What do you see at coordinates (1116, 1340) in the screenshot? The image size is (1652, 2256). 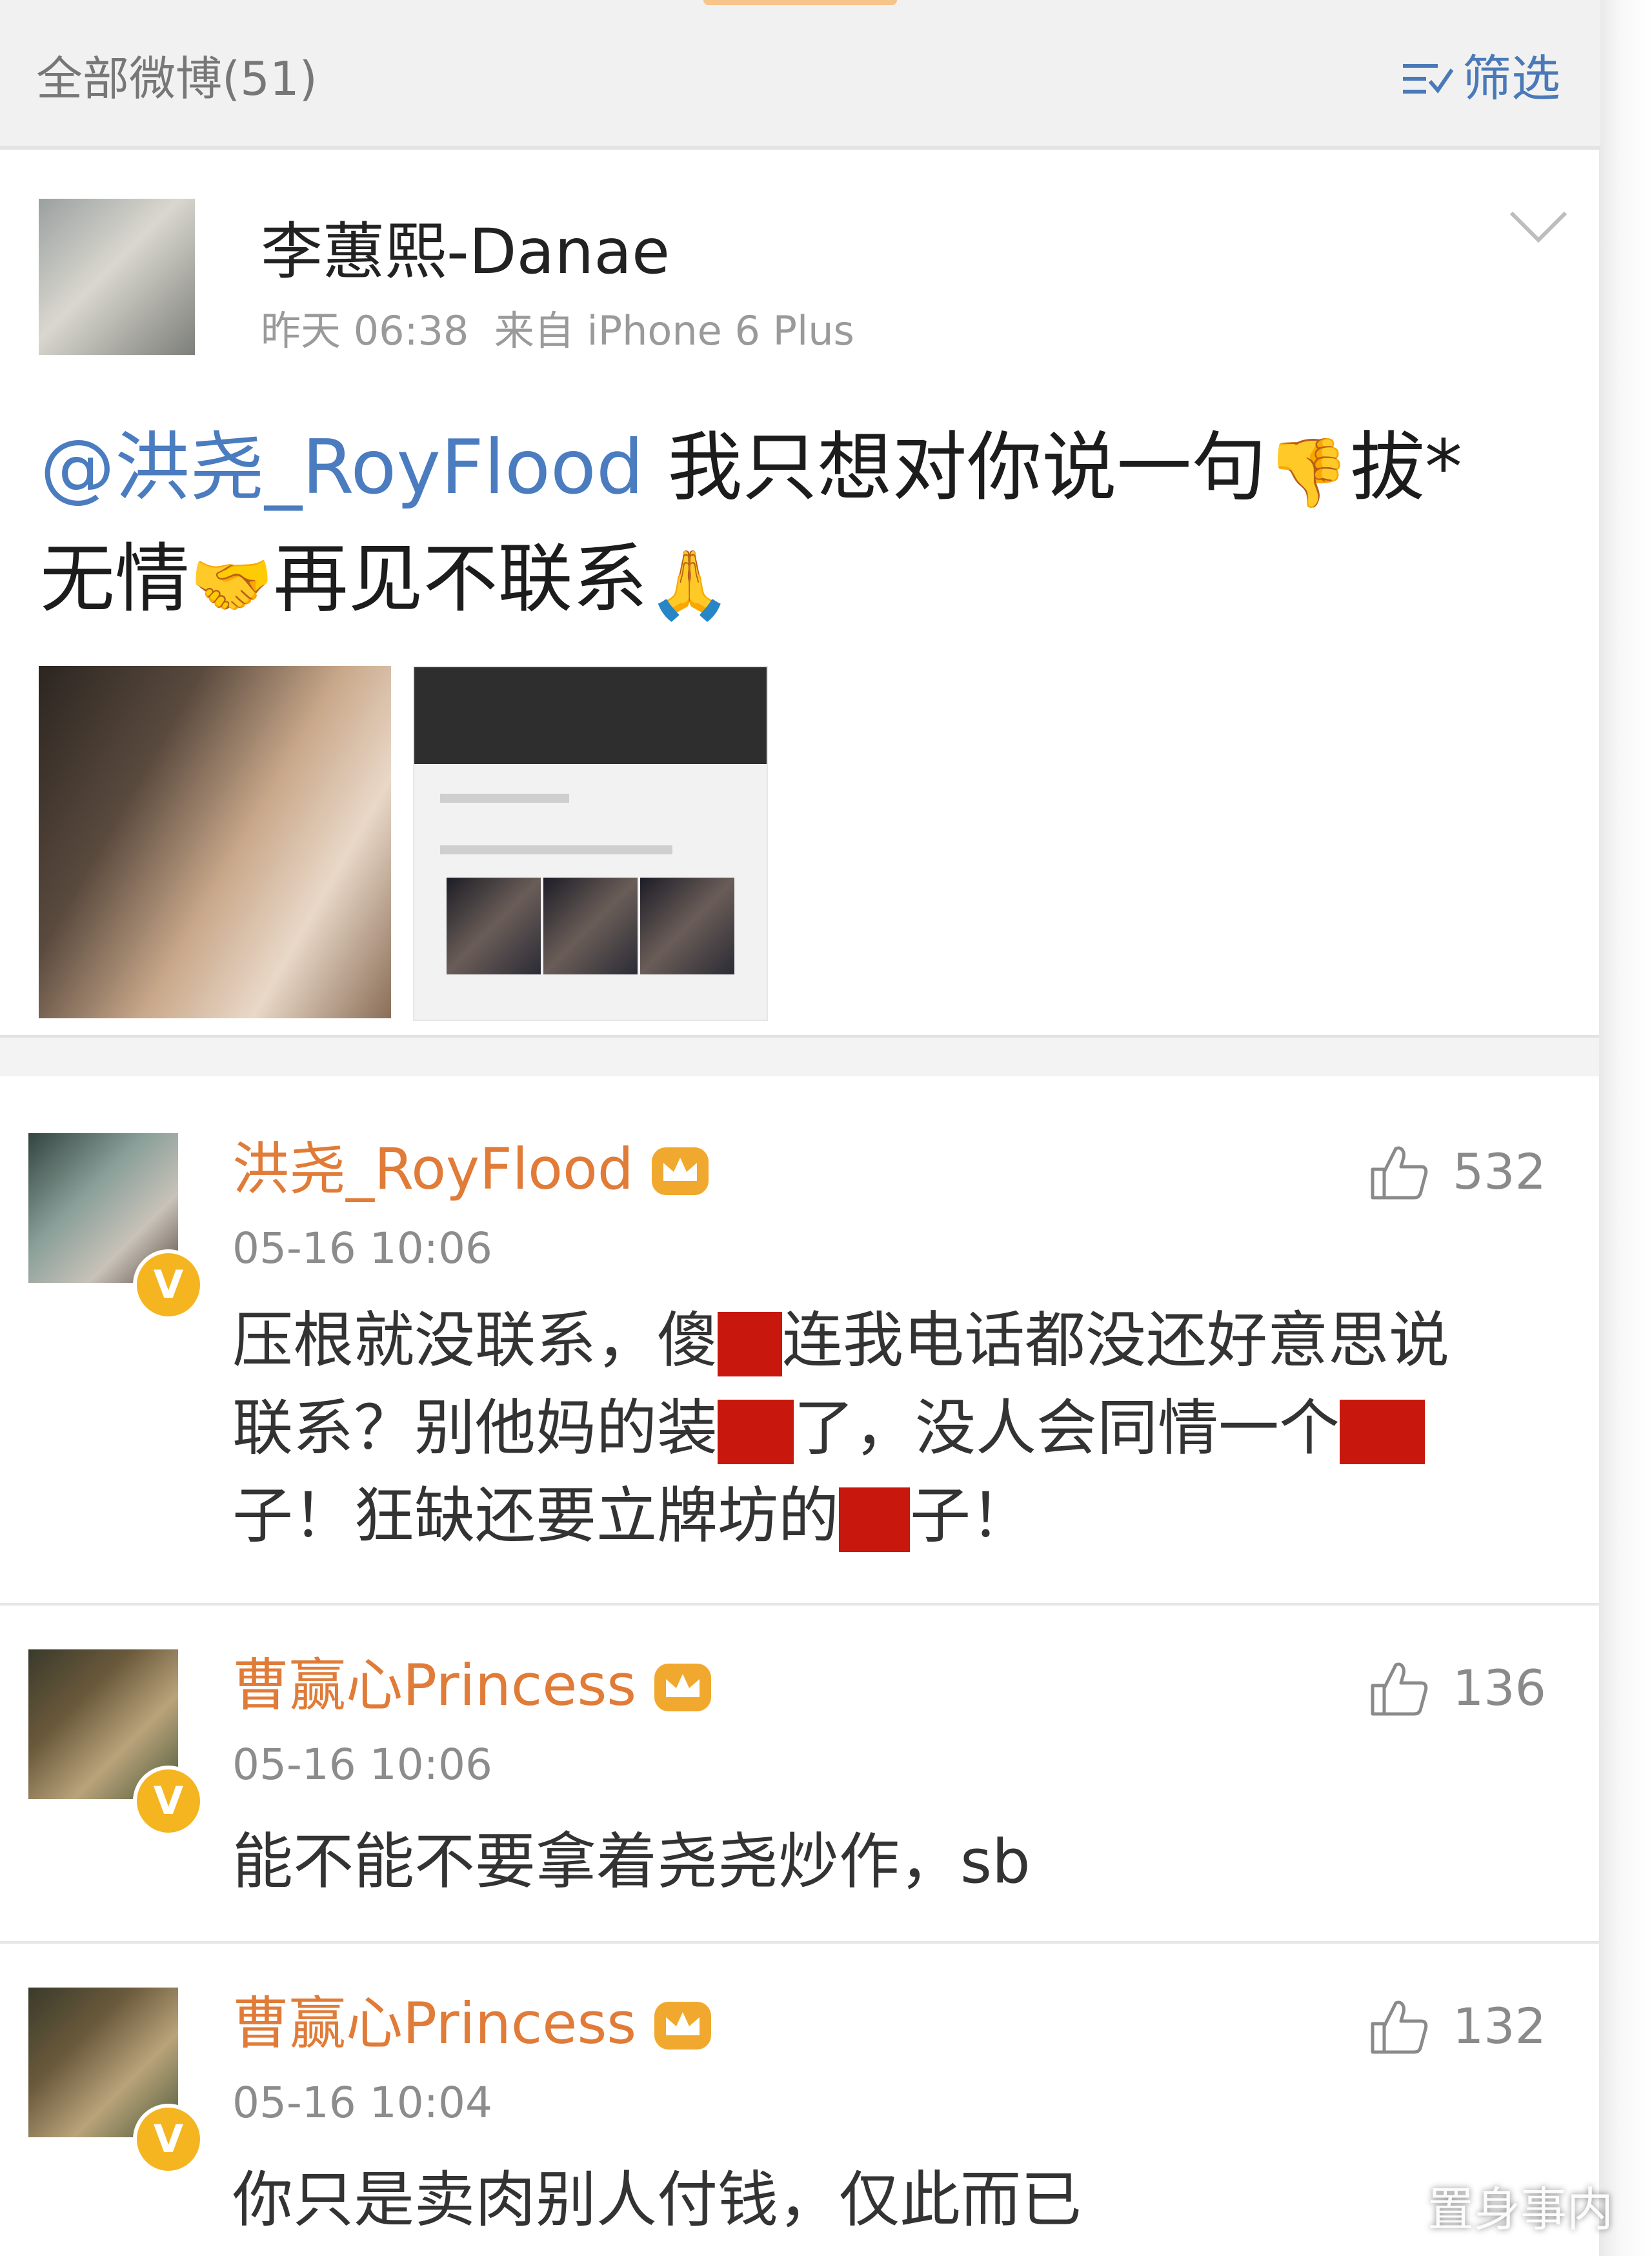 I see `comment-text-segment: 连我电话都没还好意思说` at bounding box center [1116, 1340].